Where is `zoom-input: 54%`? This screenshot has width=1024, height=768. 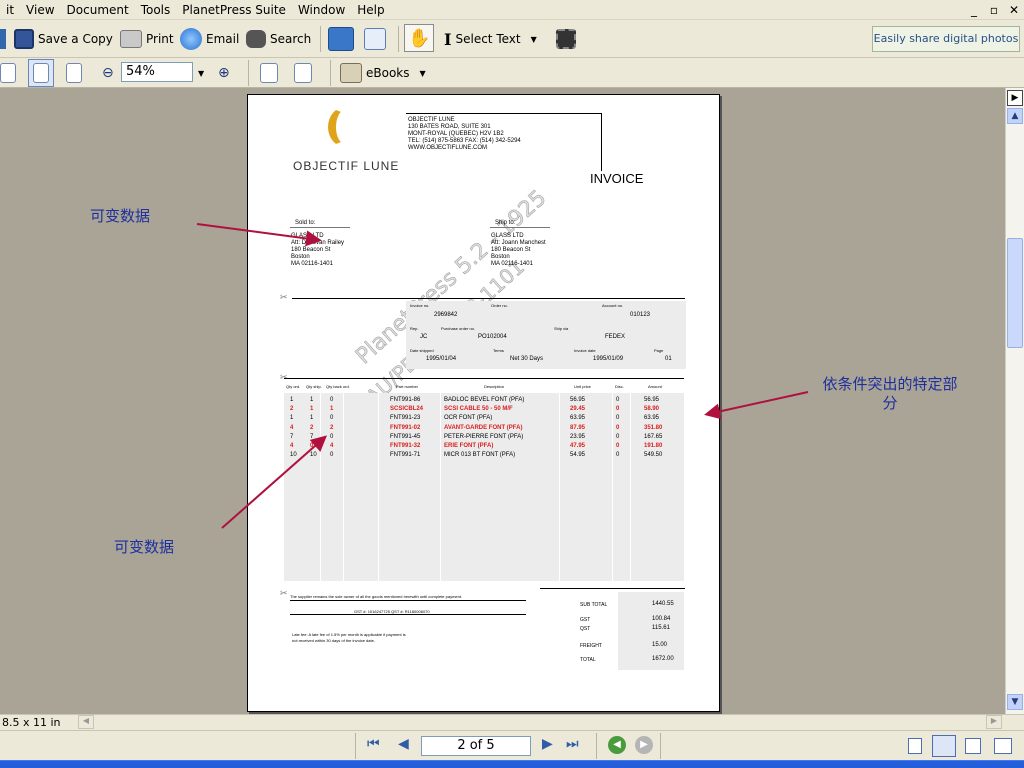
zoom-input: 54% is located at coordinates (157, 72).